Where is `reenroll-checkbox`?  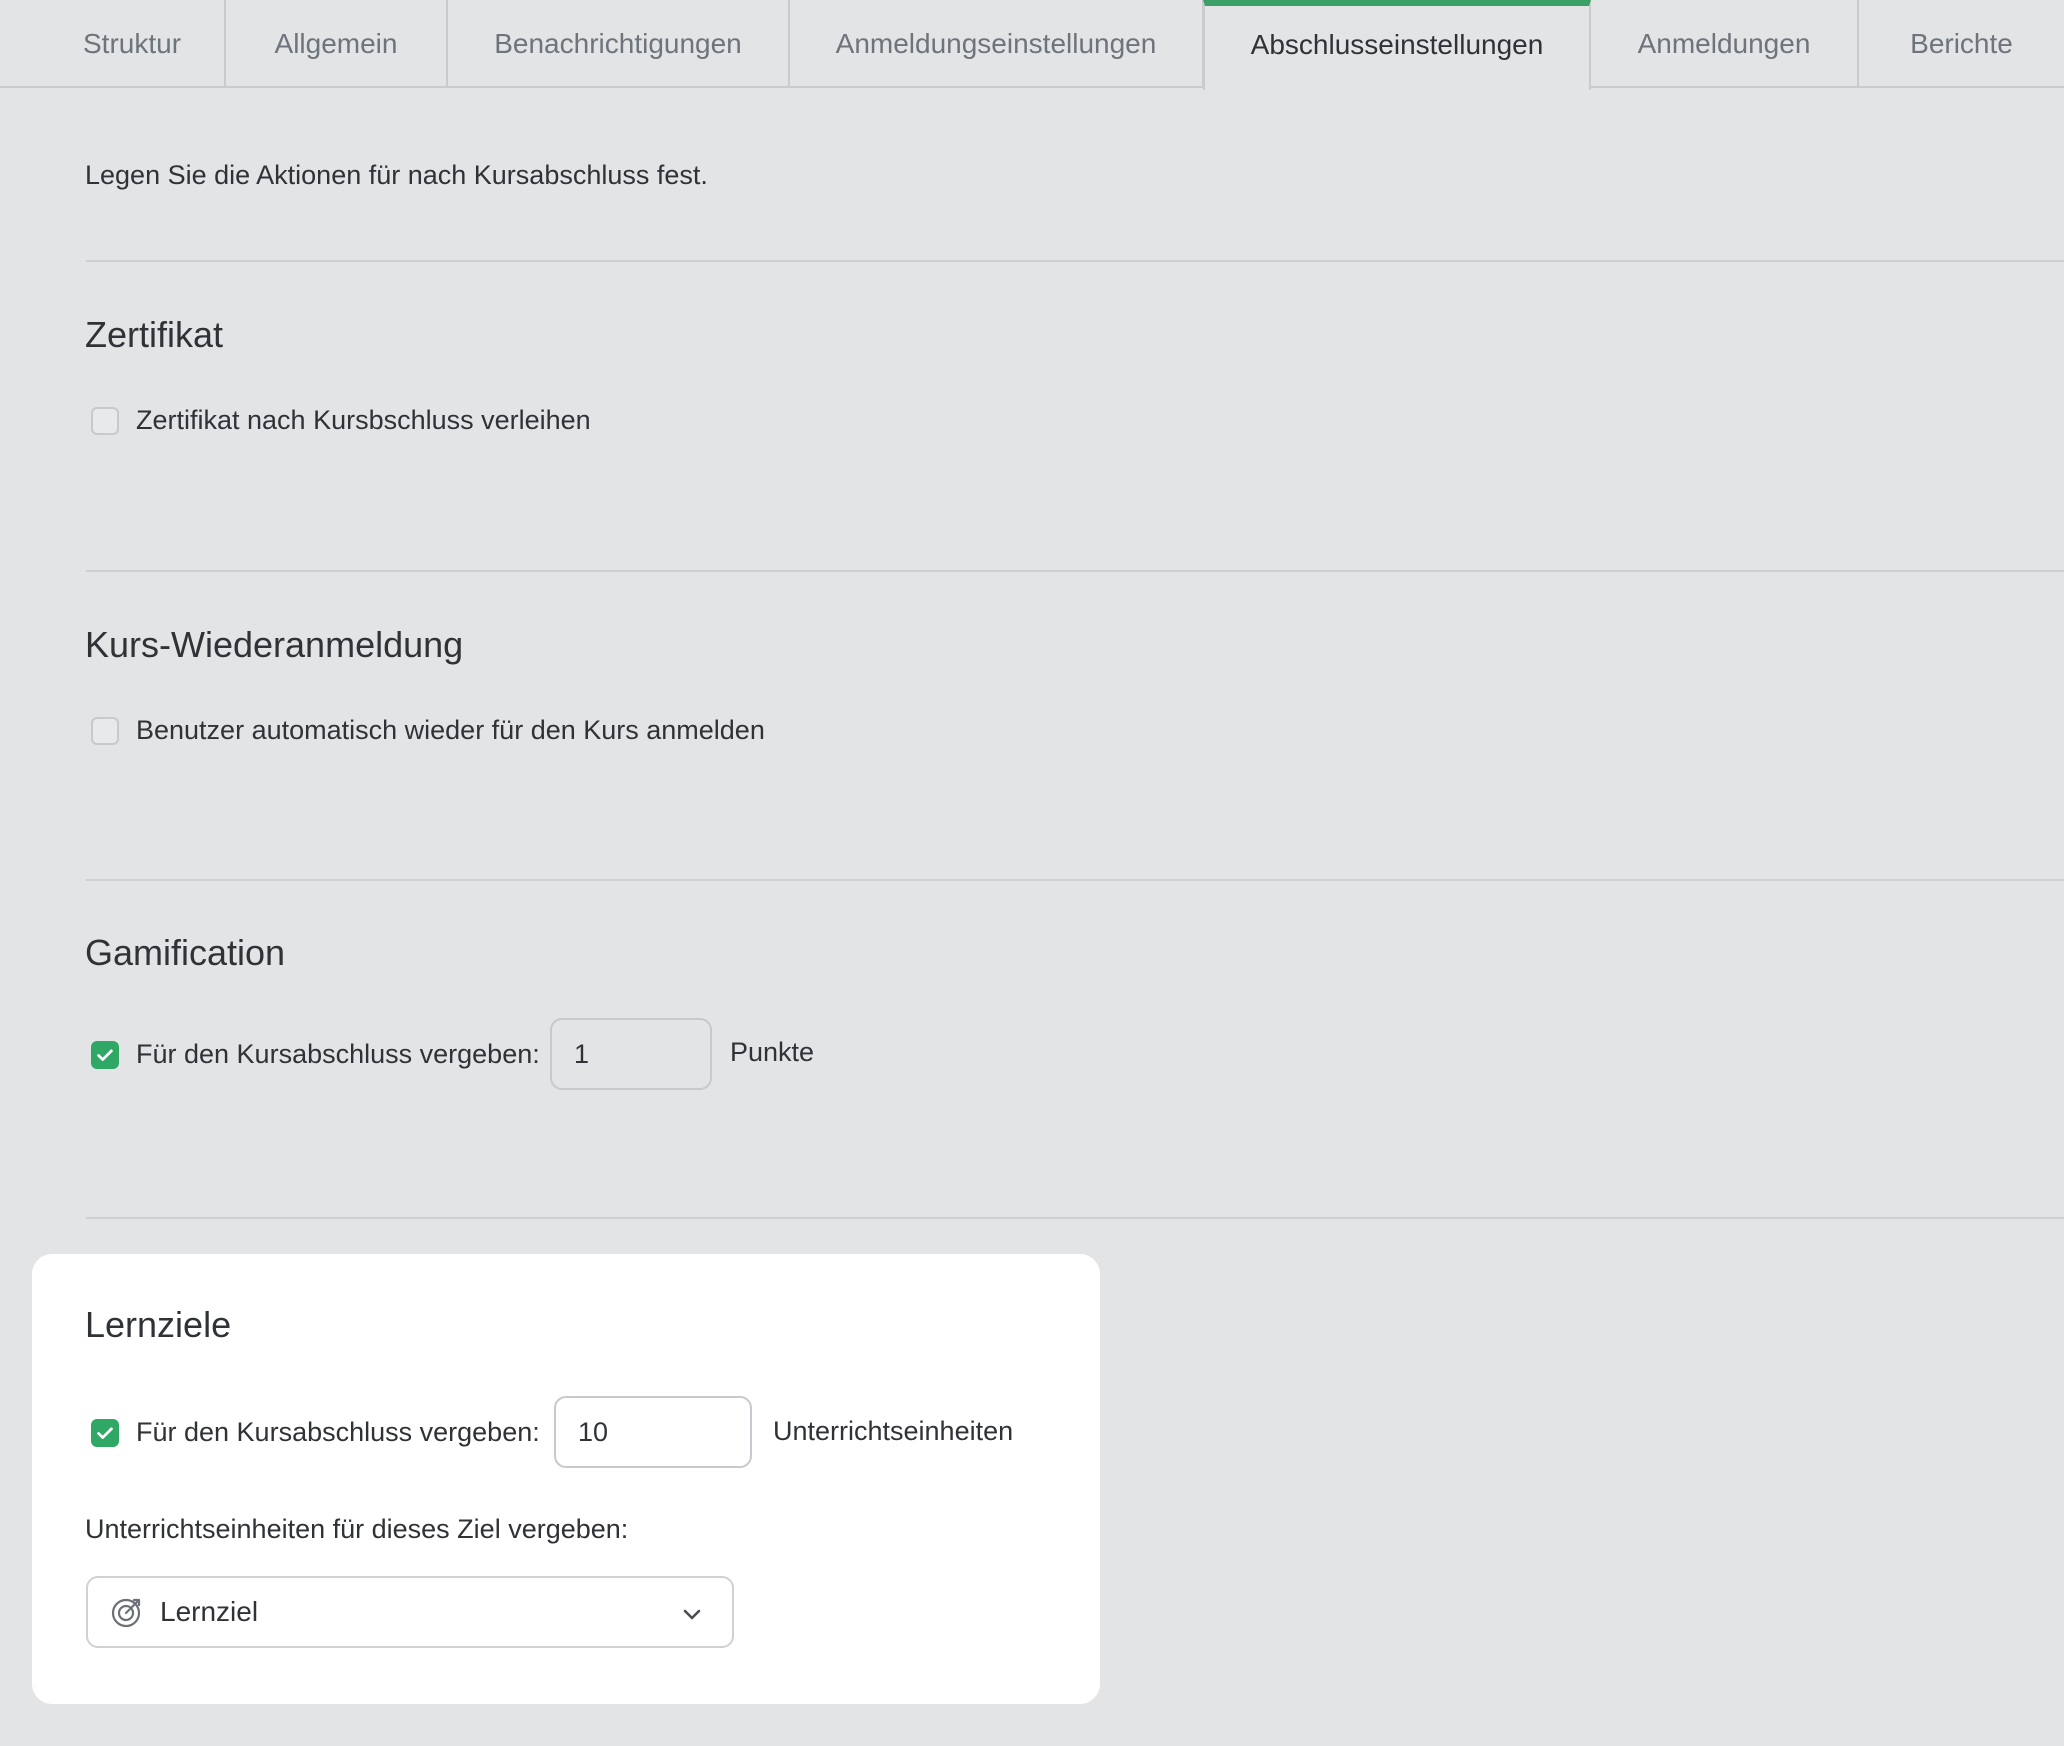 reenroll-checkbox is located at coordinates (105, 730).